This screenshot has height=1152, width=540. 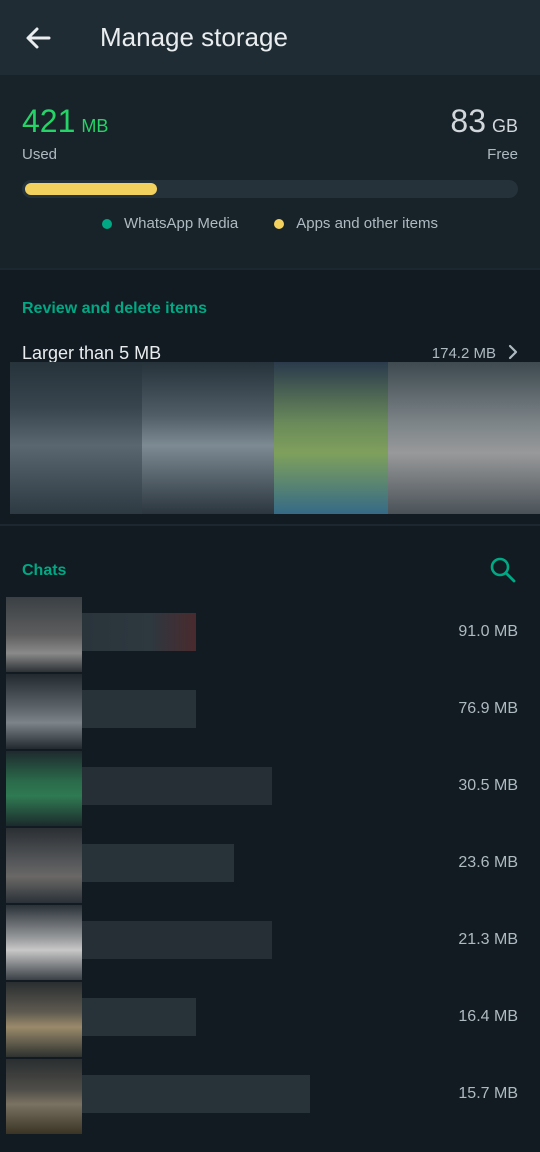 What do you see at coordinates (367, 223) in the screenshot?
I see `legend-label-apps: Apps and other items` at bounding box center [367, 223].